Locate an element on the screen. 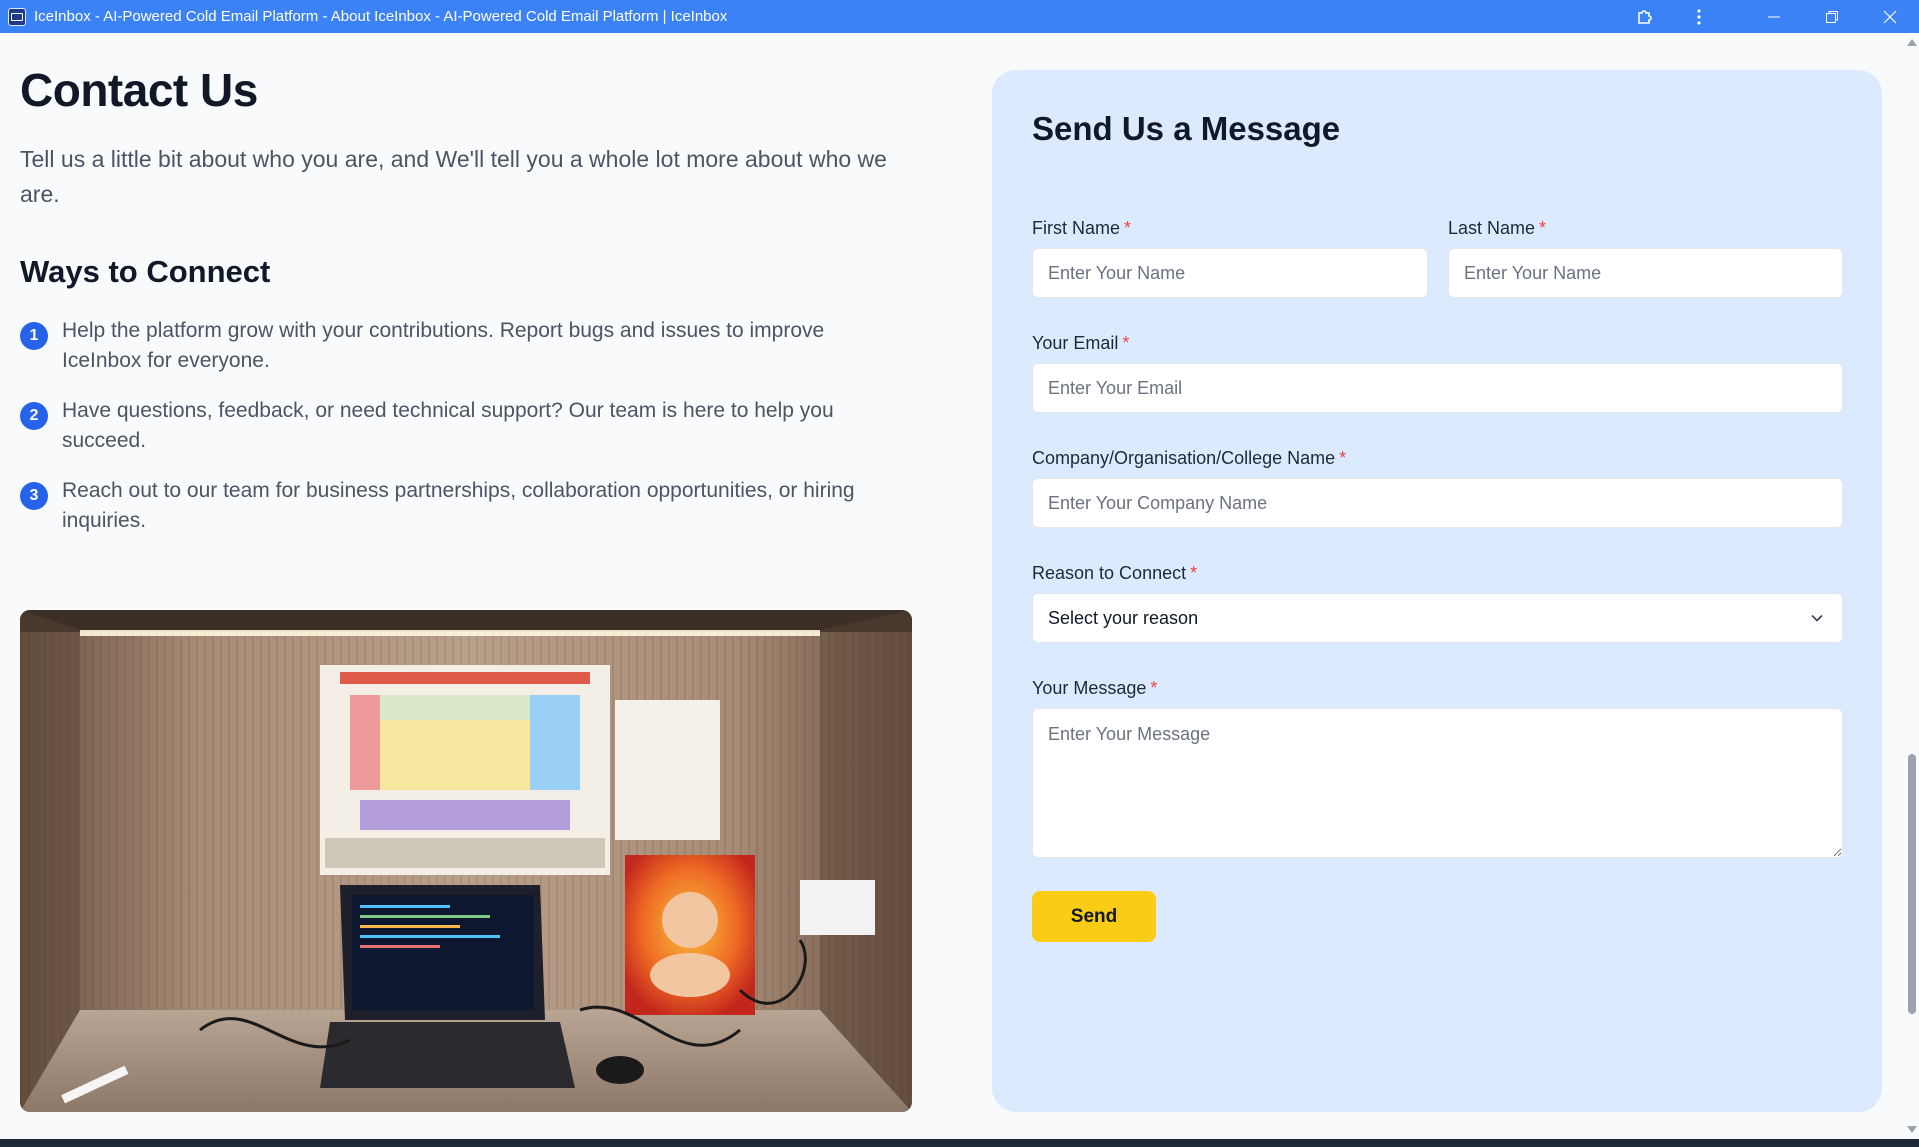 The height and width of the screenshot is (1147, 1919). number-badge: 1 is located at coordinates (34, 336).